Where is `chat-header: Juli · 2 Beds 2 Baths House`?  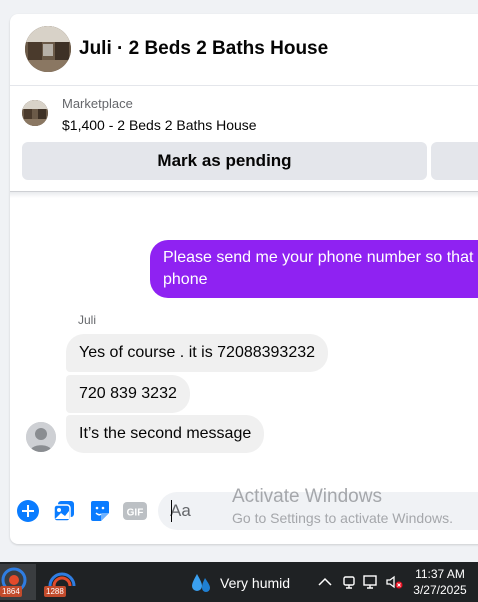
chat-header: Juli · 2 Beds 2 Baths House is located at coordinates (244, 50).